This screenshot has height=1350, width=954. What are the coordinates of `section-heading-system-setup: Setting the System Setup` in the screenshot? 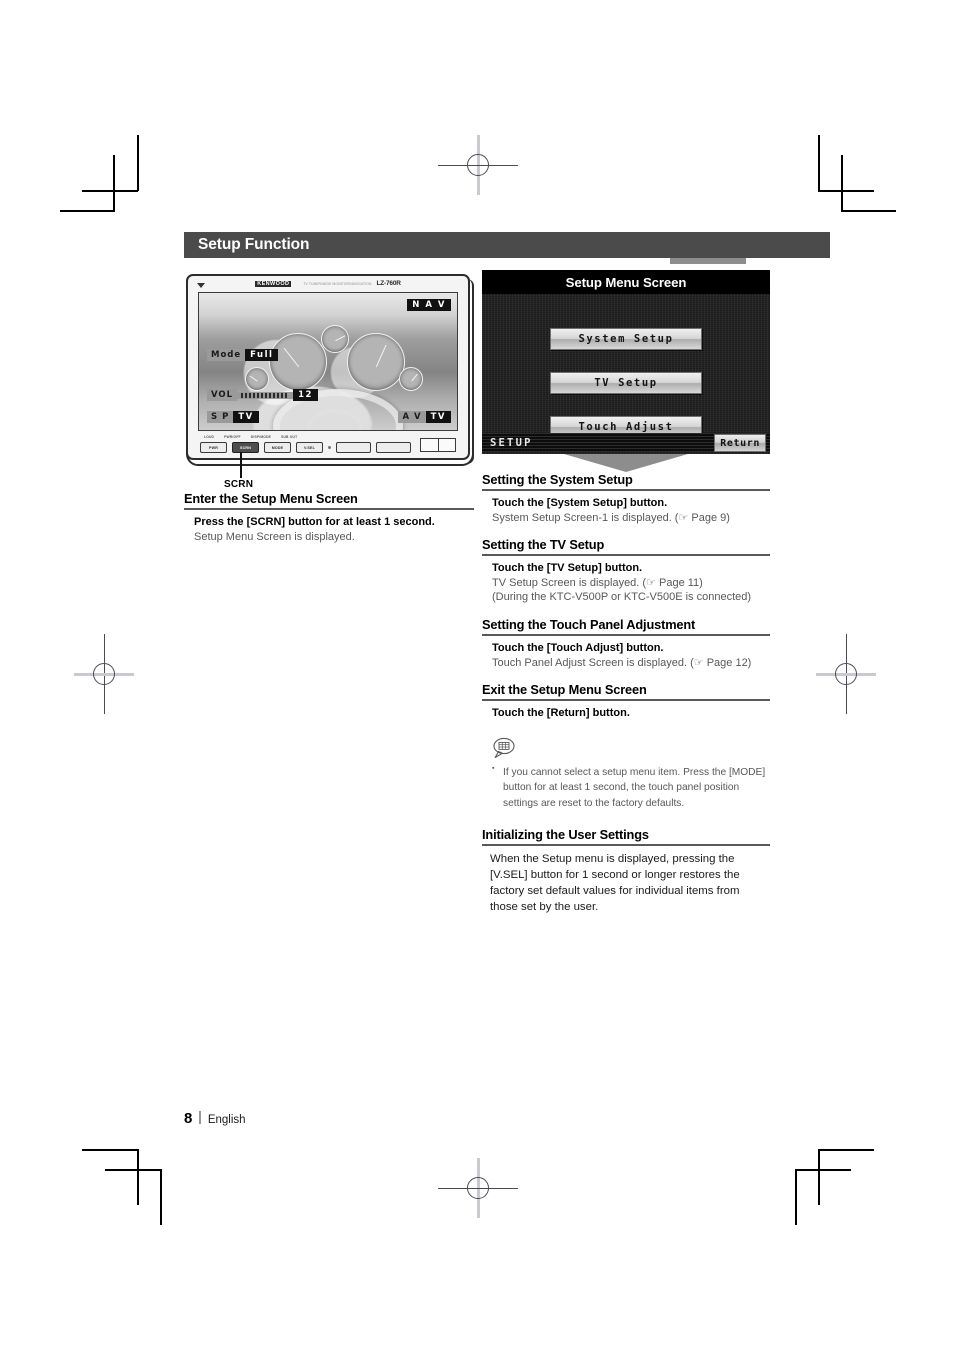 It's located at (626, 481).